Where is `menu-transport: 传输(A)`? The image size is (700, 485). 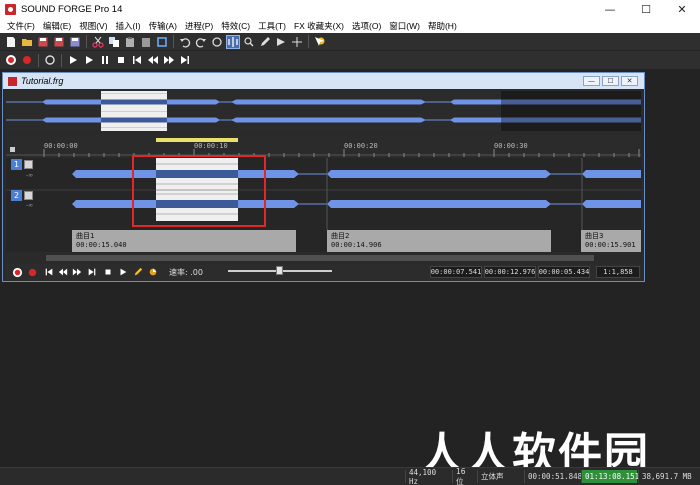
menu-transport: 传输(A) is located at coordinates (163, 26).